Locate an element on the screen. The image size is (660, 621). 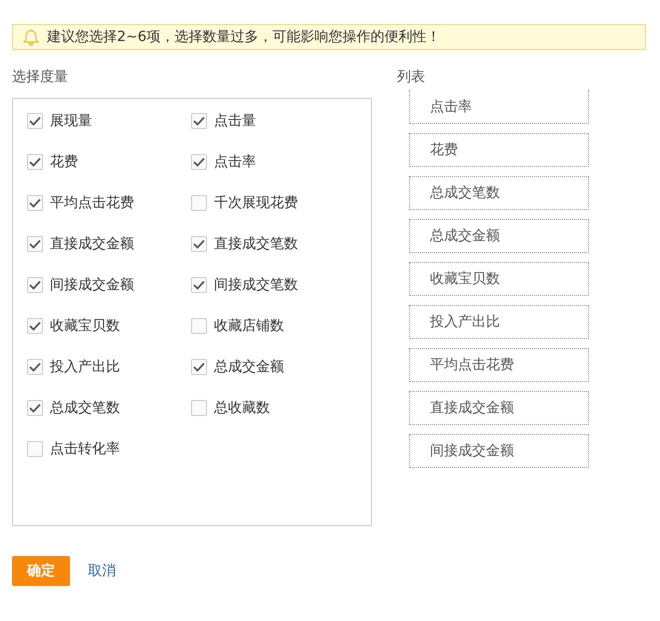
list-item: 收藏宝贝数 is located at coordinates (499, 279).